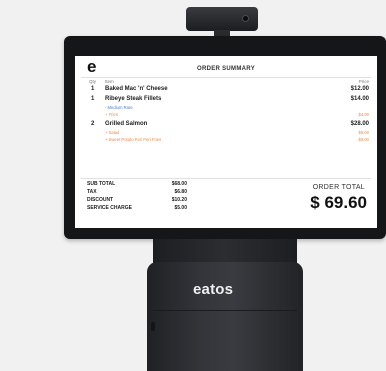  I want to click on column-header-item: Item, so click(109, 81).